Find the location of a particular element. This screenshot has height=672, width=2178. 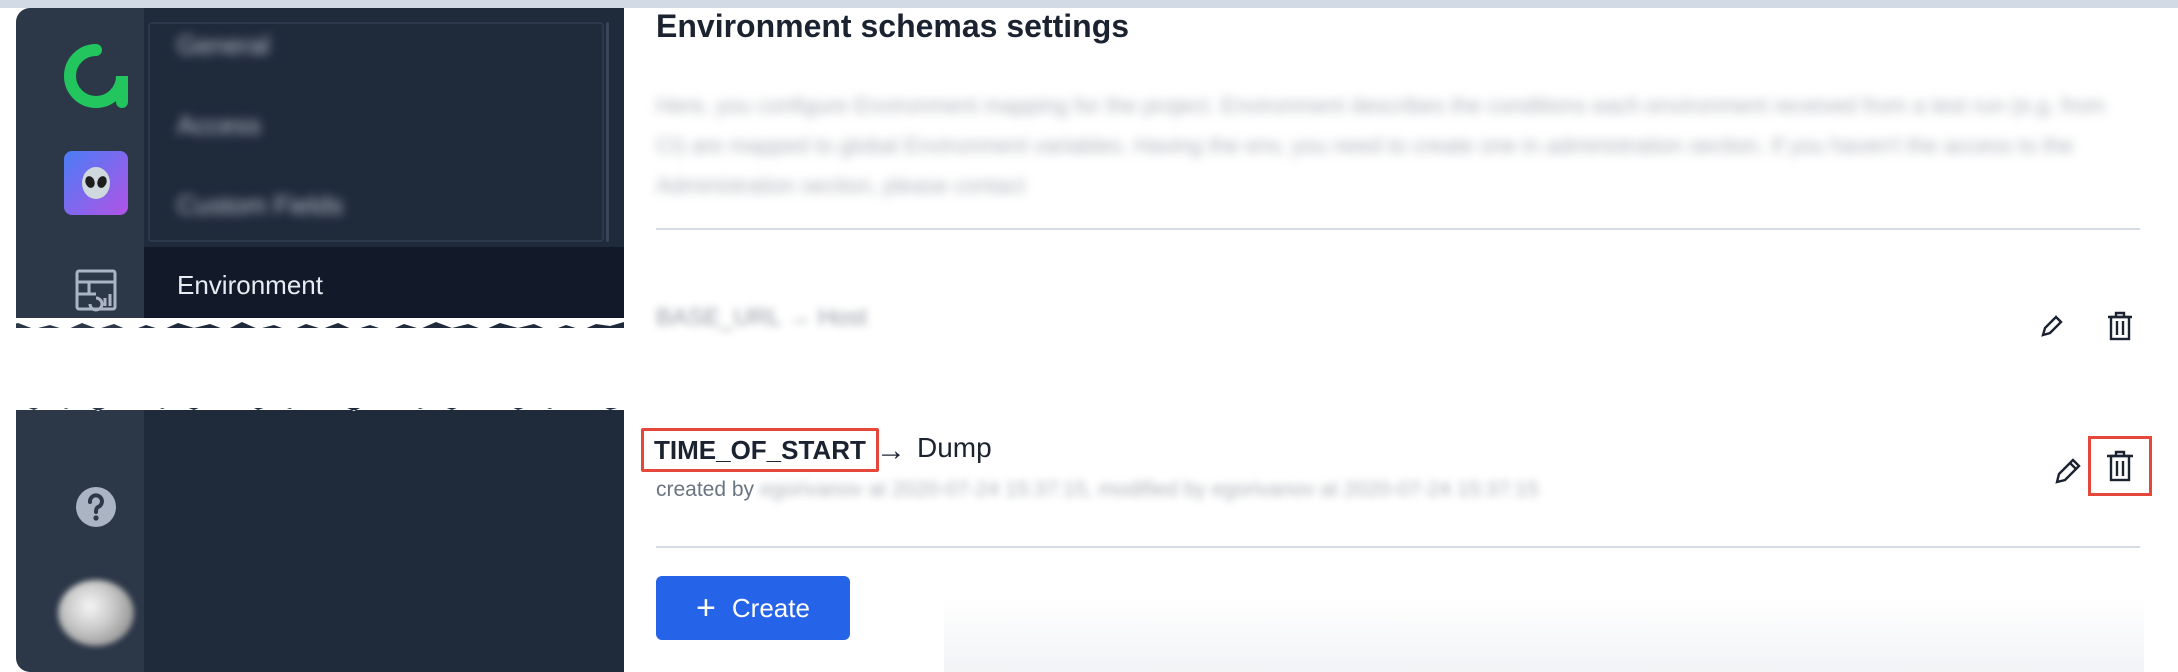

bottom-fade is located at coordinates (1544, 634).